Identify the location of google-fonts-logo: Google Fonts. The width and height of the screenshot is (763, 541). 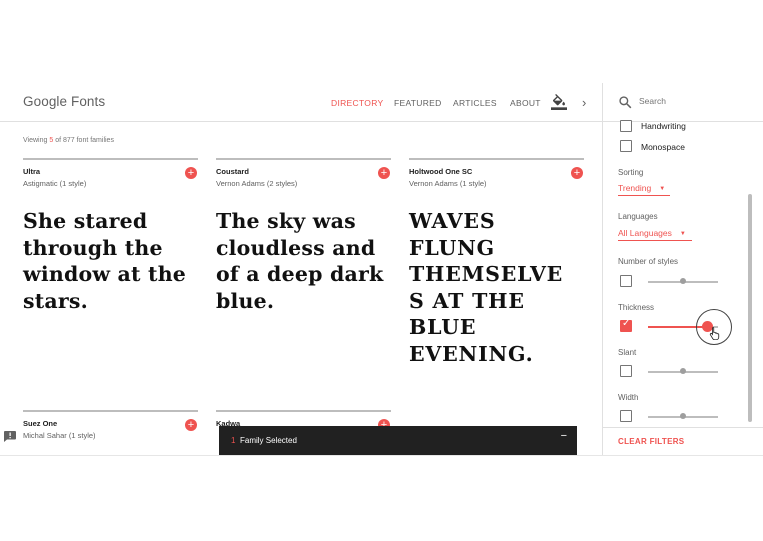
(64, 101).